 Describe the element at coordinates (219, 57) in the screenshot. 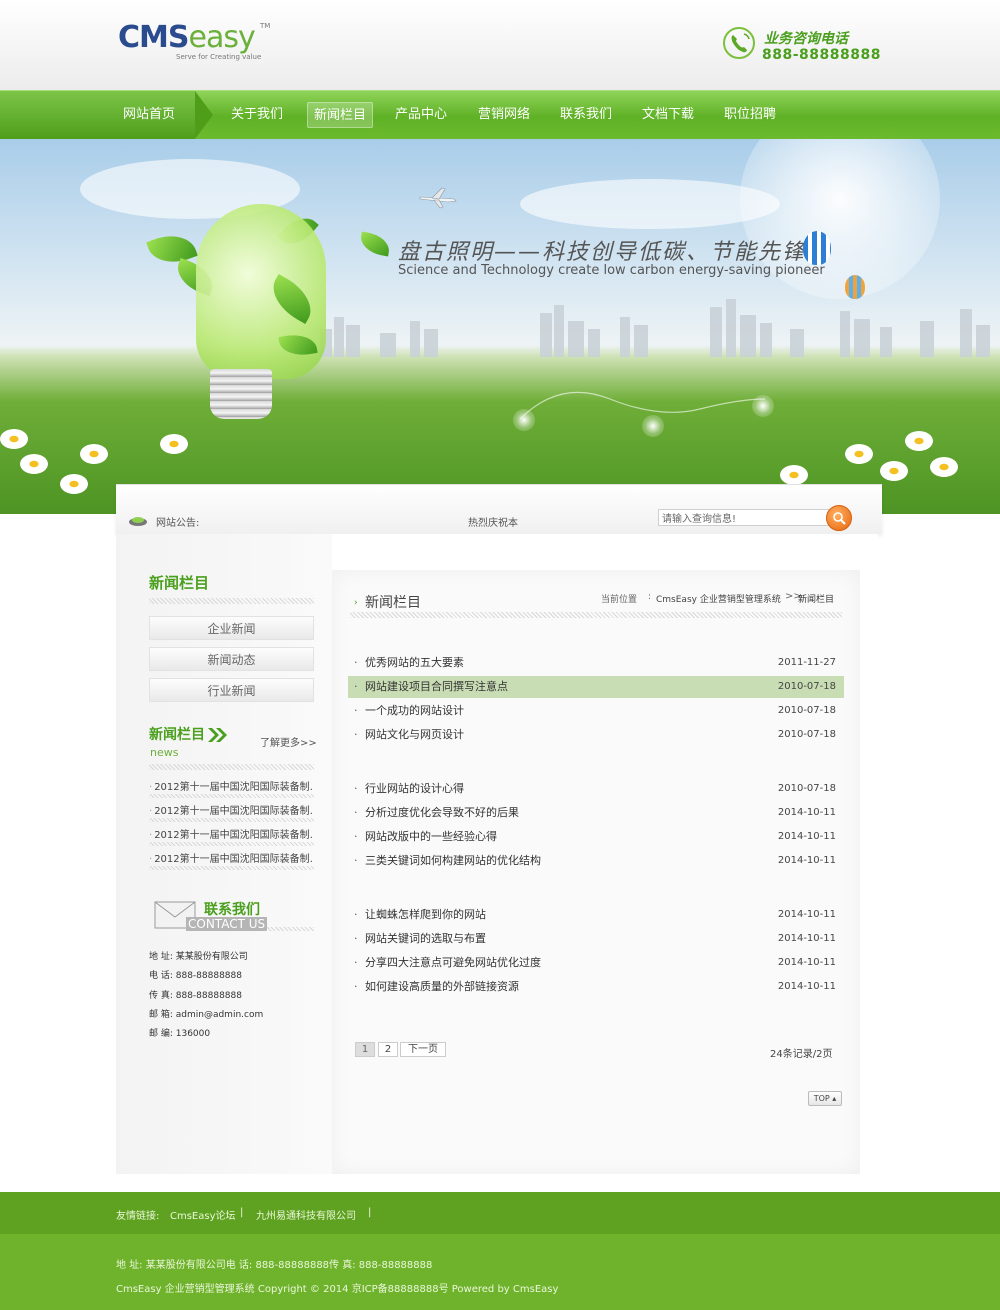

I see `logo-slogan: Serve for Creating value` at that location.